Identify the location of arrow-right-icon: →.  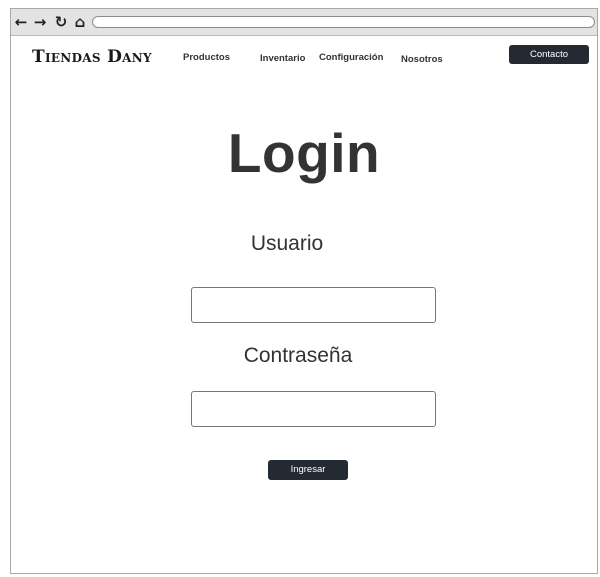
(40, 22).